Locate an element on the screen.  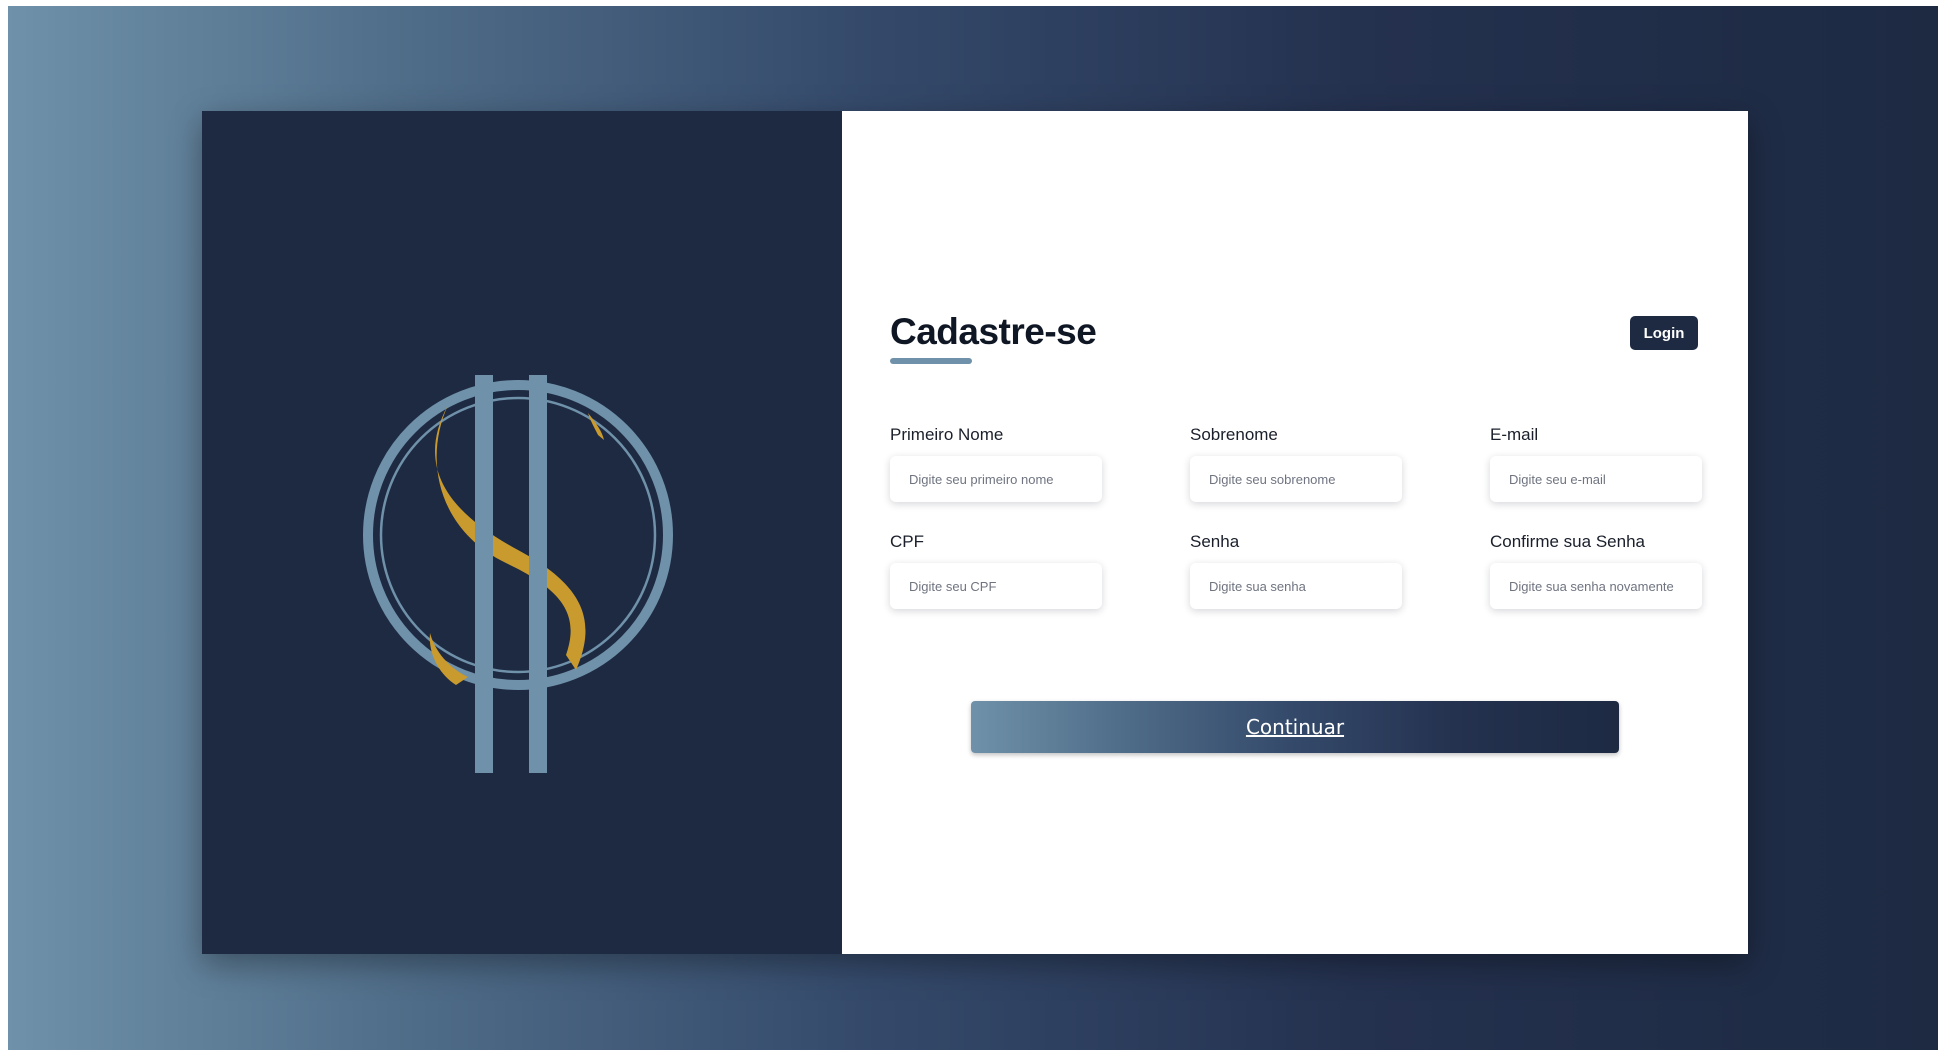
confirm-password-input is located at coordinates (1596, 586).